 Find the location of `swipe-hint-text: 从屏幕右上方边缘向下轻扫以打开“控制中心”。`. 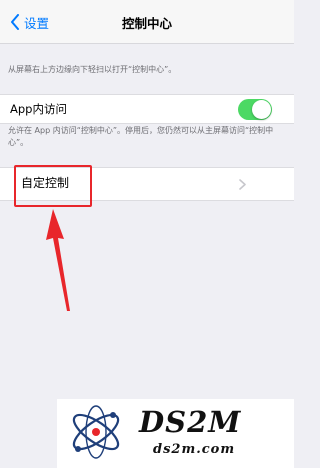

swipe-hint-text: 从屏幕右上方边缘向下轻扫以打开“控制中心”。 is located at coordinates (92, 69).